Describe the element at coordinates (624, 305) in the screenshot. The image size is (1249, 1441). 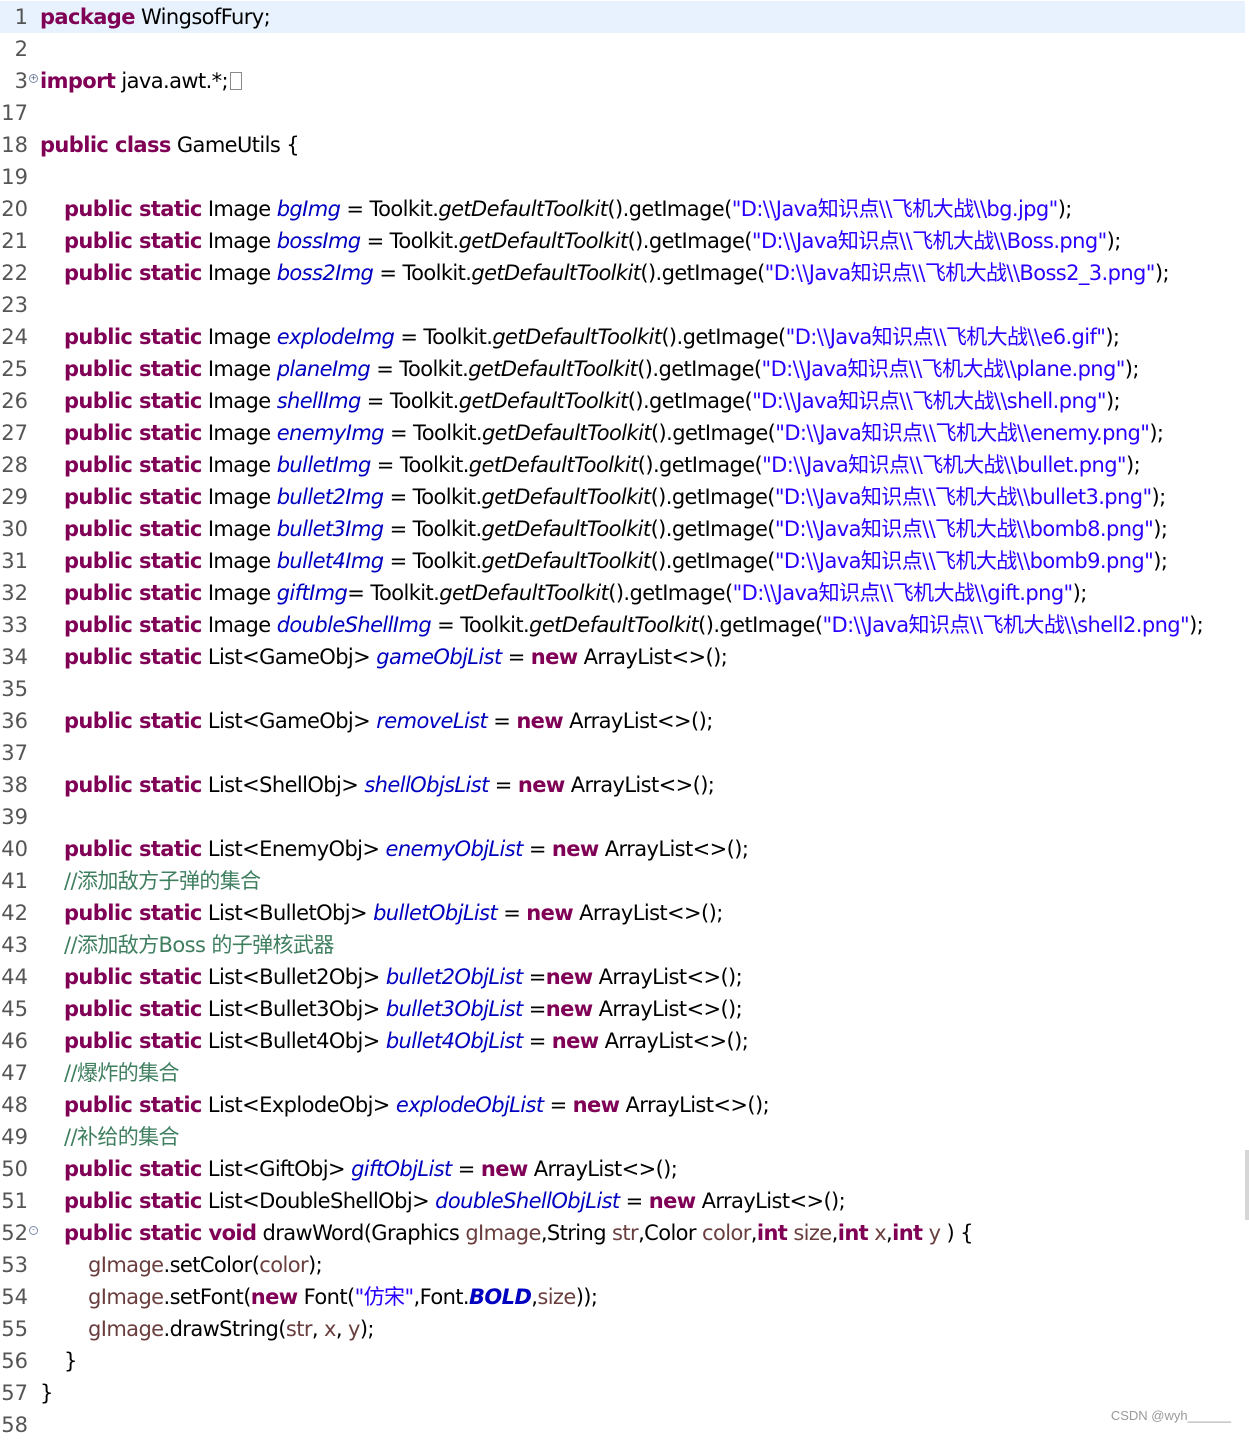
I see `code-line-23: 23` at that location.